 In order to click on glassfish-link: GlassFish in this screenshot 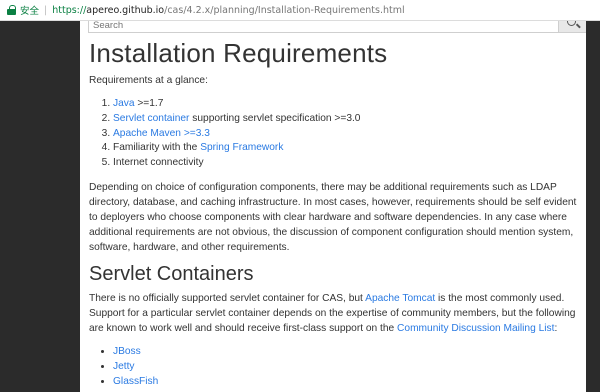, I will do `click(135, 381)`.